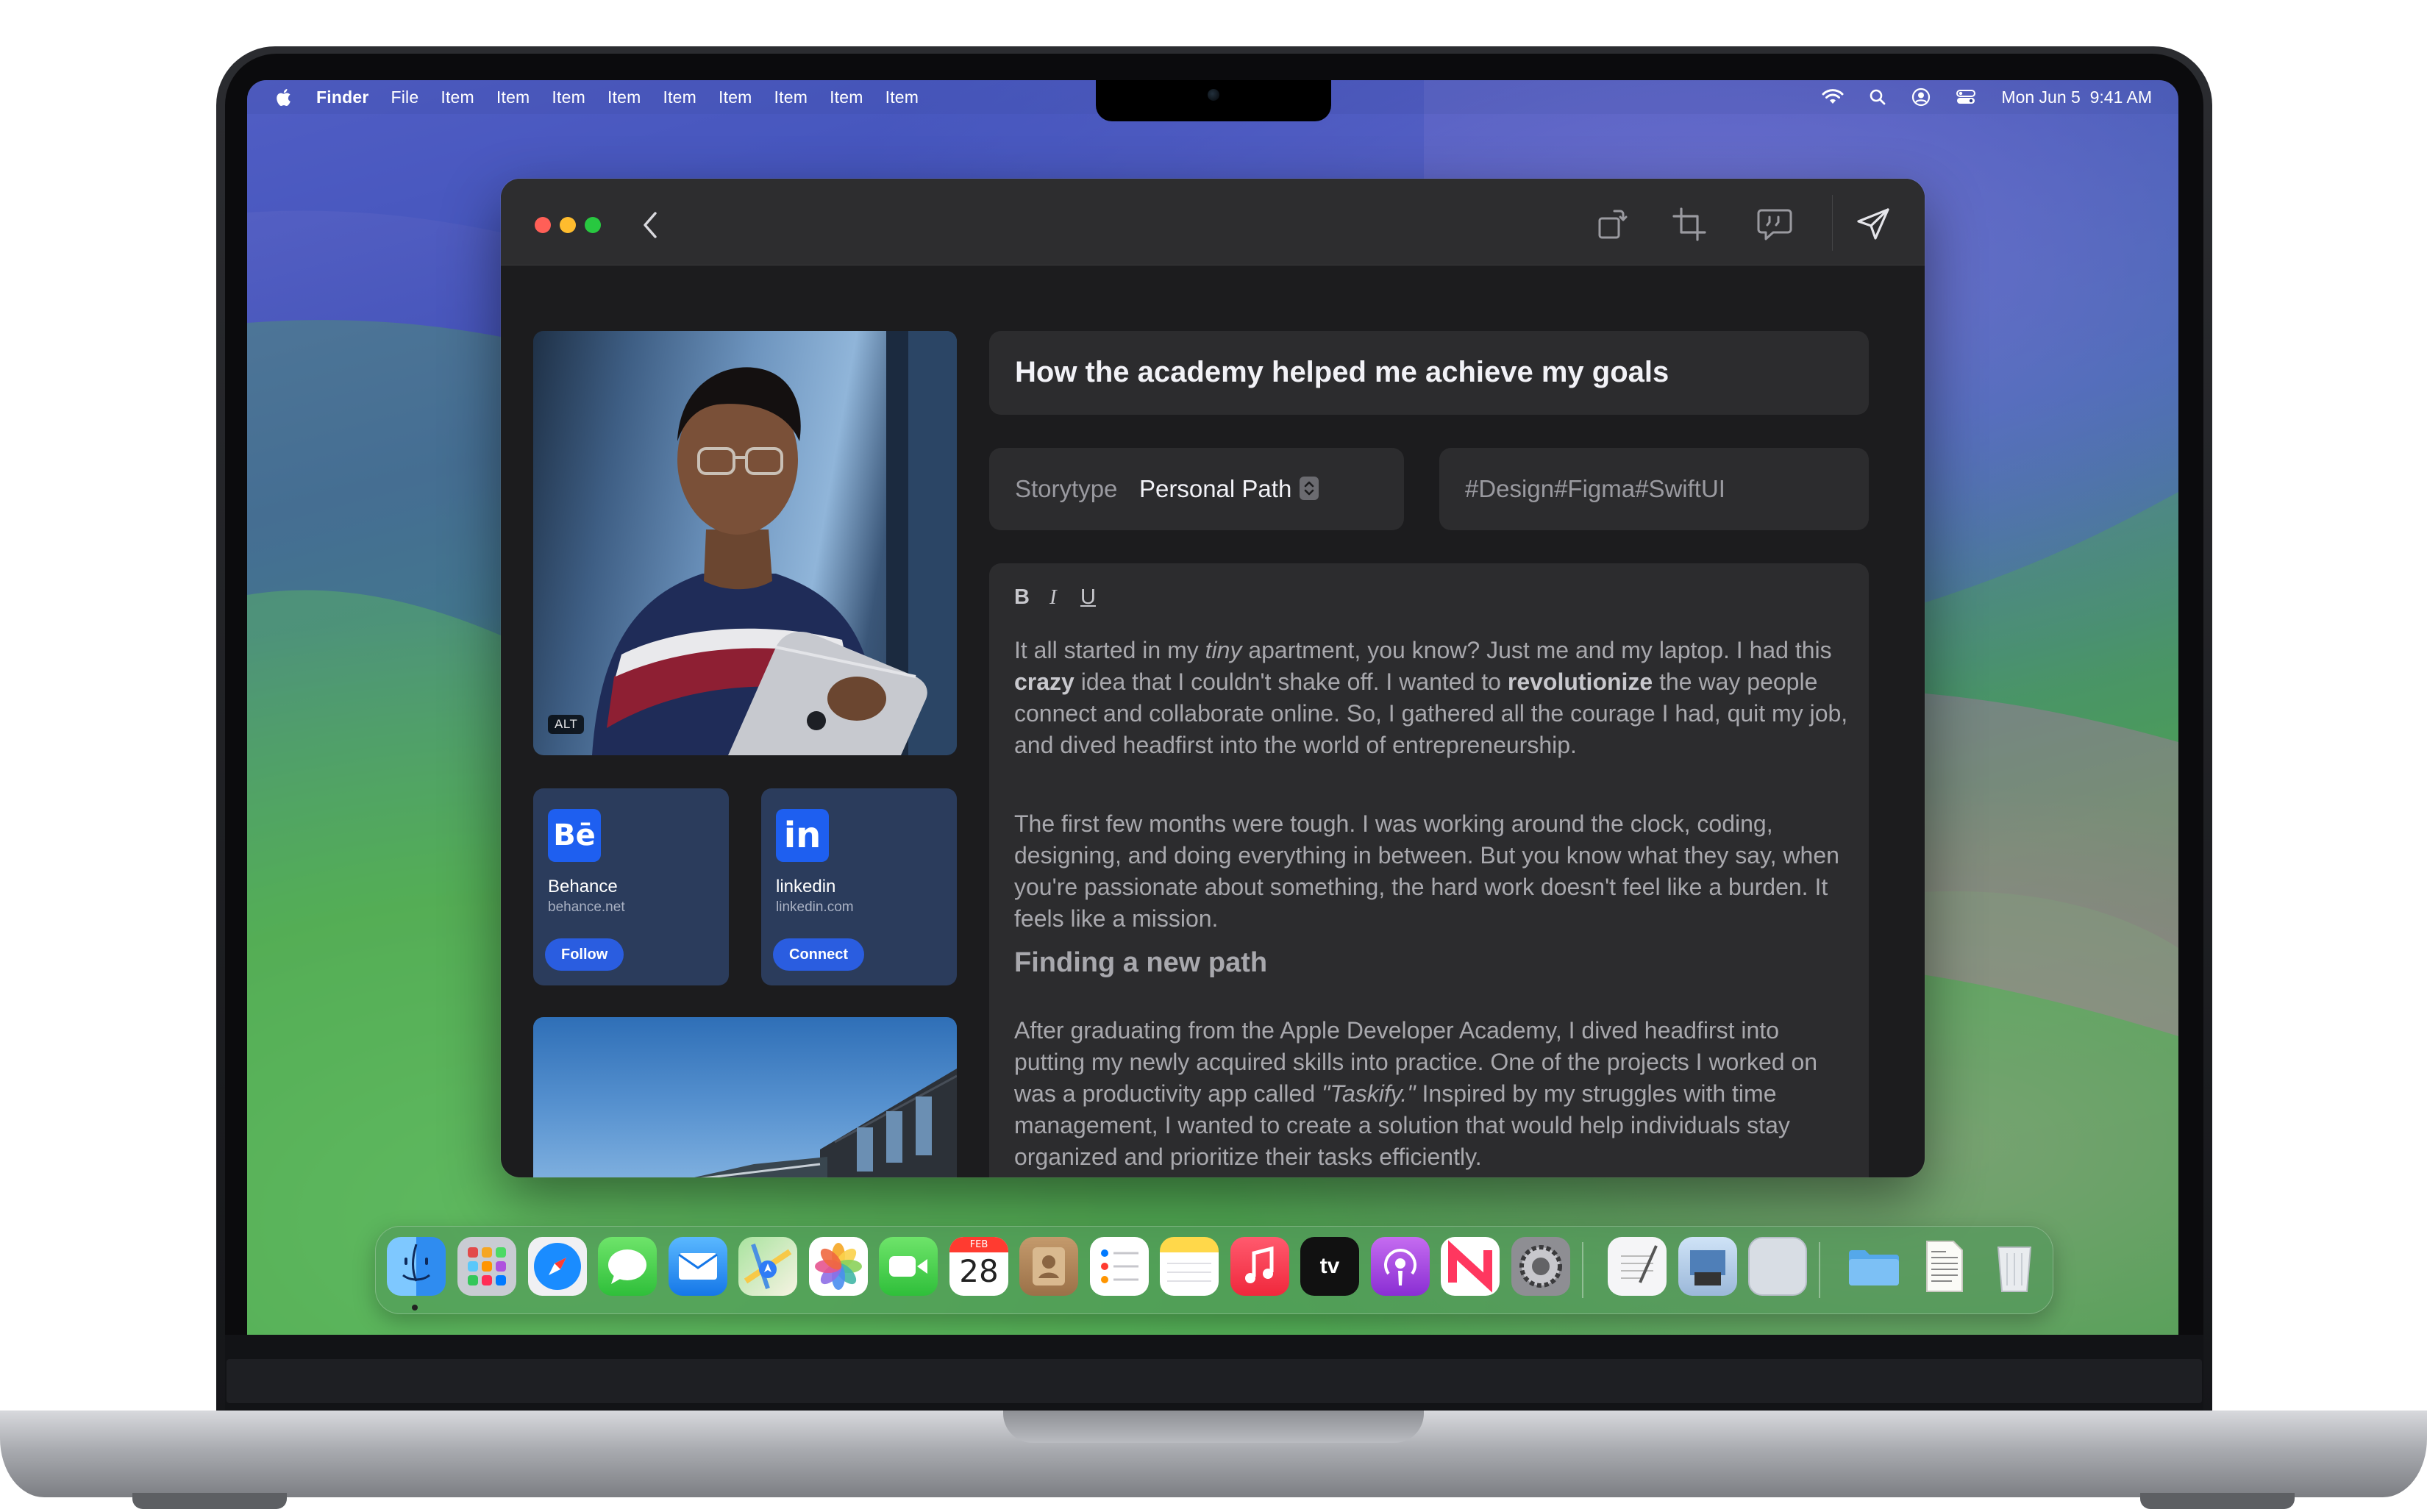  Describe the element at coordinates (583, 887) in the screenshot. I see `behance-name: Behance` at that location.